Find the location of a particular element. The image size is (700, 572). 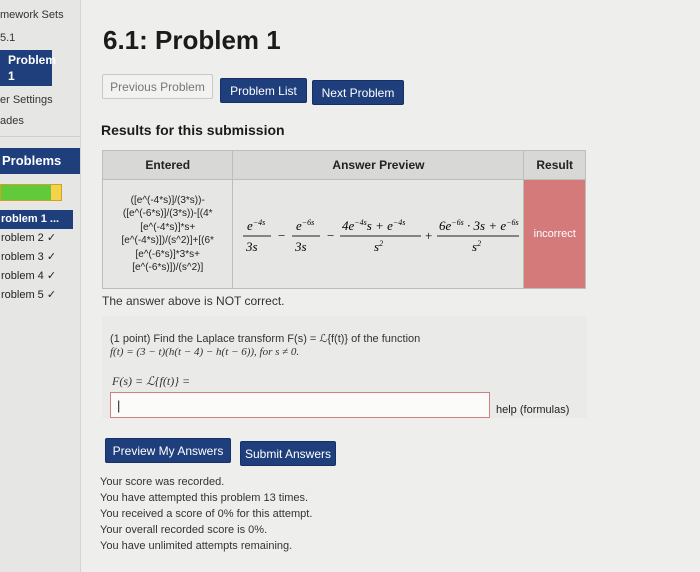

score-line: Your score was recorded. is located at coordinates (162, 482).